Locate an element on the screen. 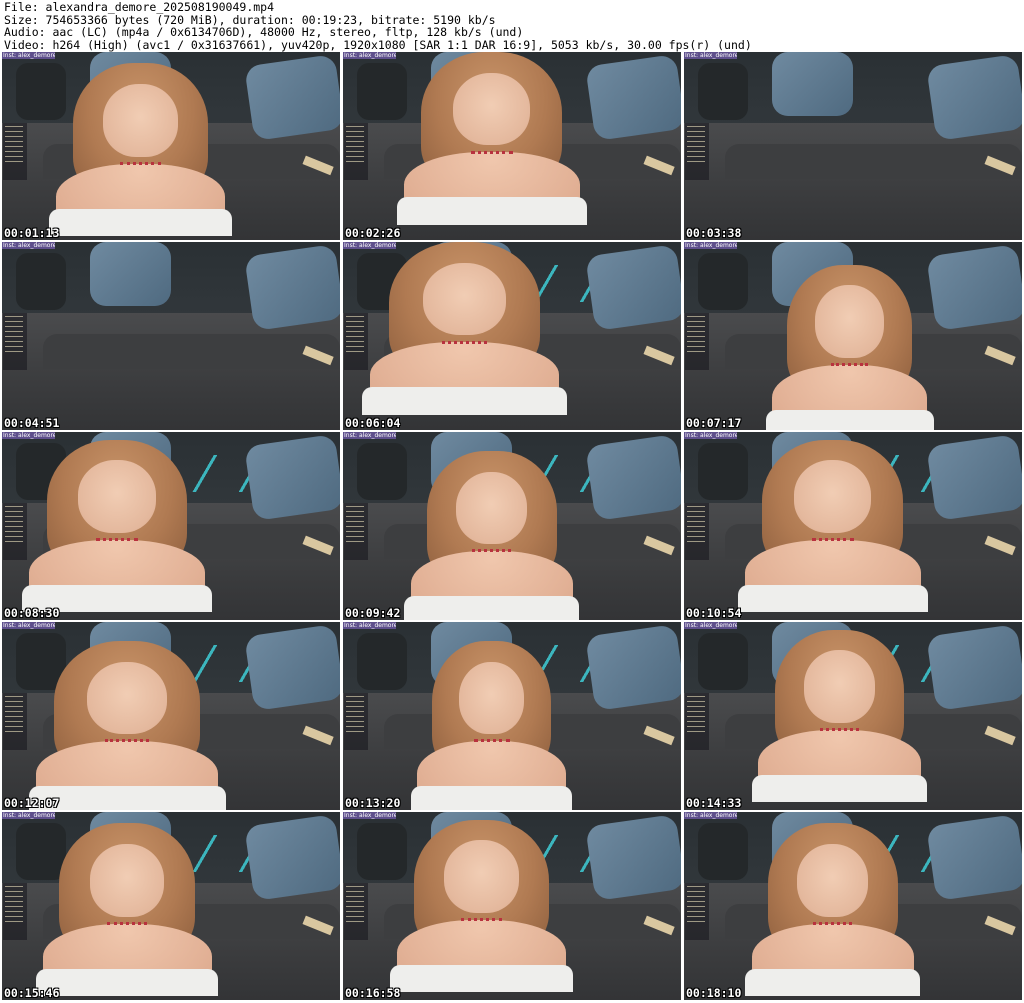 This screenshot has height=1003, width=1024. timestamp: 00:04:51 is located at coordinates (32, 423).